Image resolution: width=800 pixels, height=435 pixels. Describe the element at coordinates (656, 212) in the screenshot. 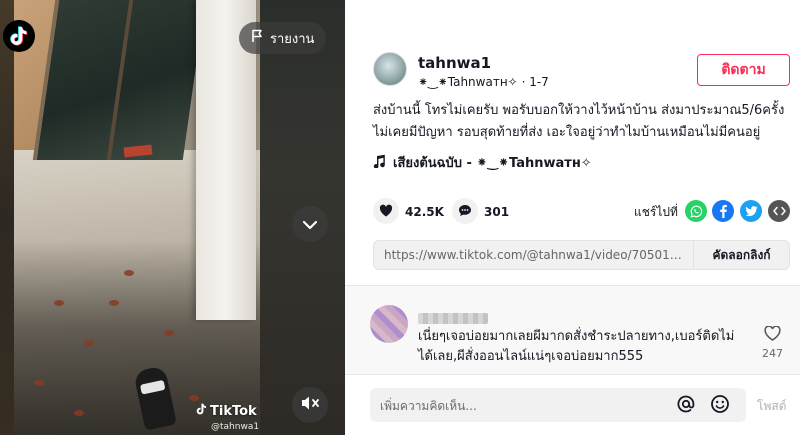

I see `share-label: แชร์ไปที่` at that location.